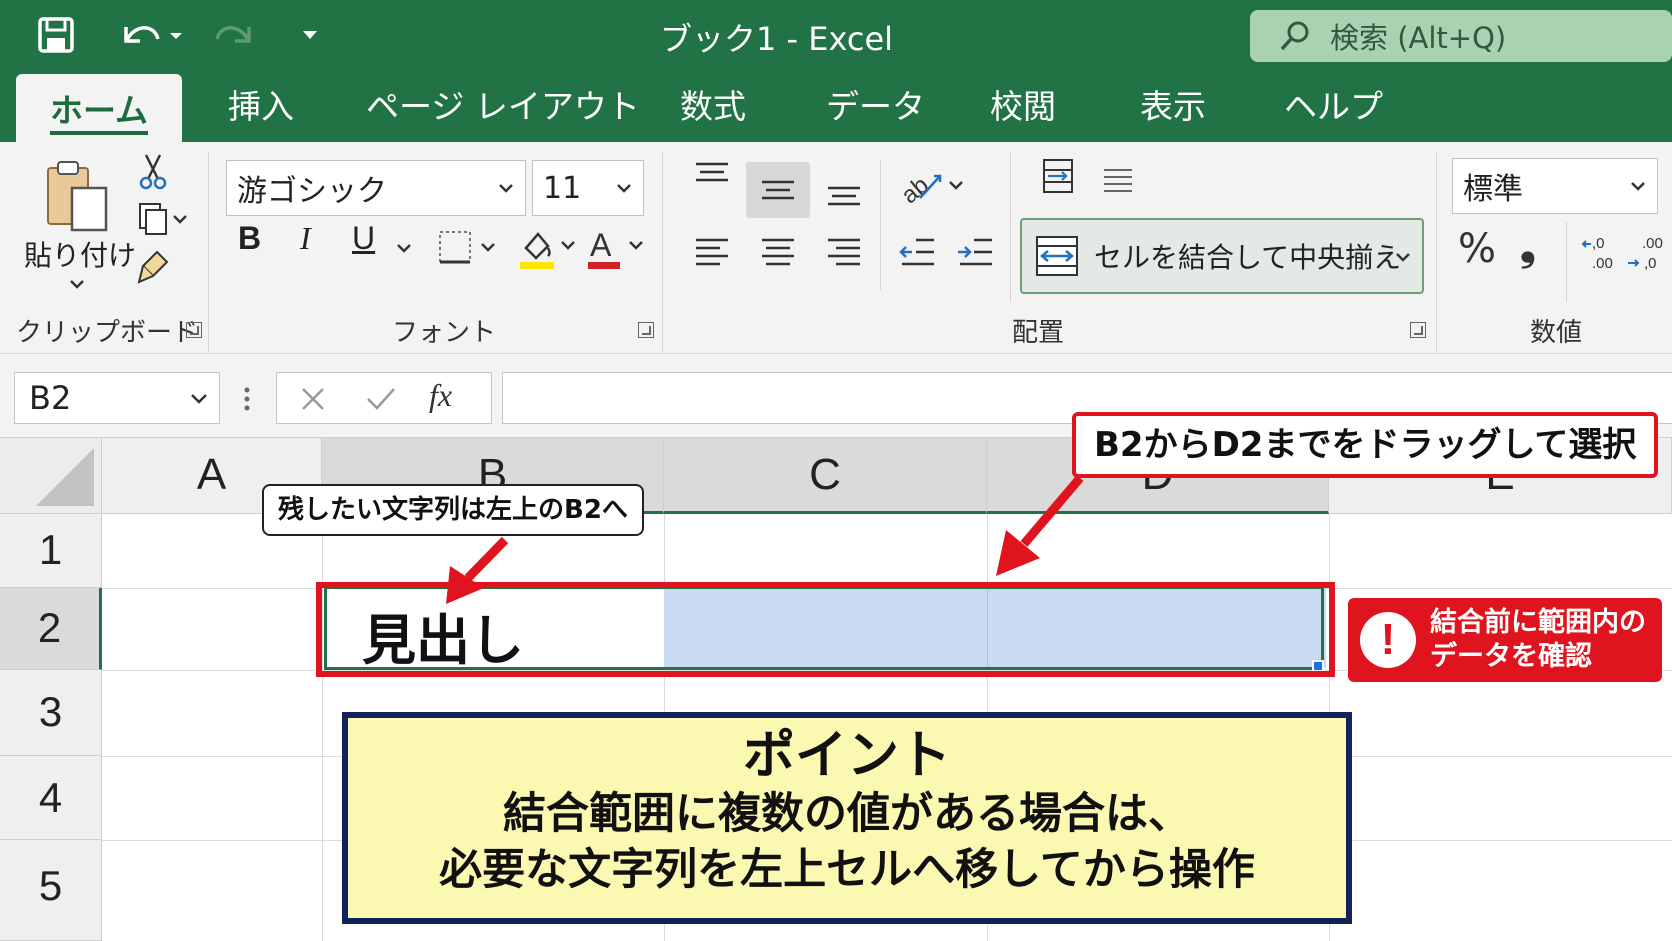 The image size is (1672, 941). What do you see at coordinates (847, 814) in the screenshot?
I see `point-line-1: 結合範囲に複数の値がある場合は、` at bounding box center [847, 814].